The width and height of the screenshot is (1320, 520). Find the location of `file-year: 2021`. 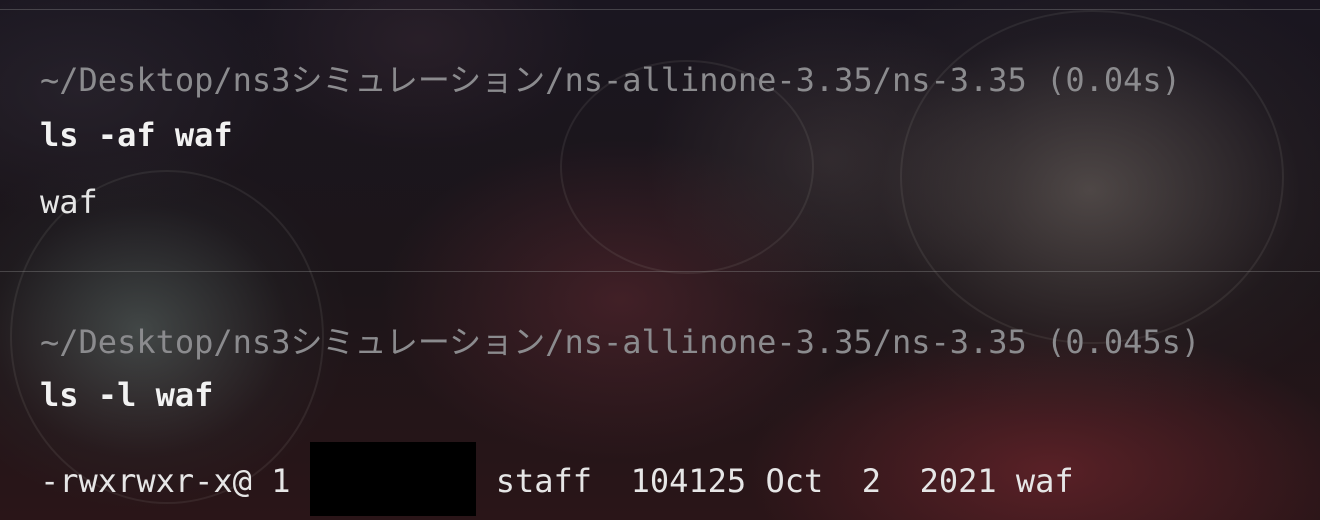

file-year: 2021 is located at coordinates (958, 481).